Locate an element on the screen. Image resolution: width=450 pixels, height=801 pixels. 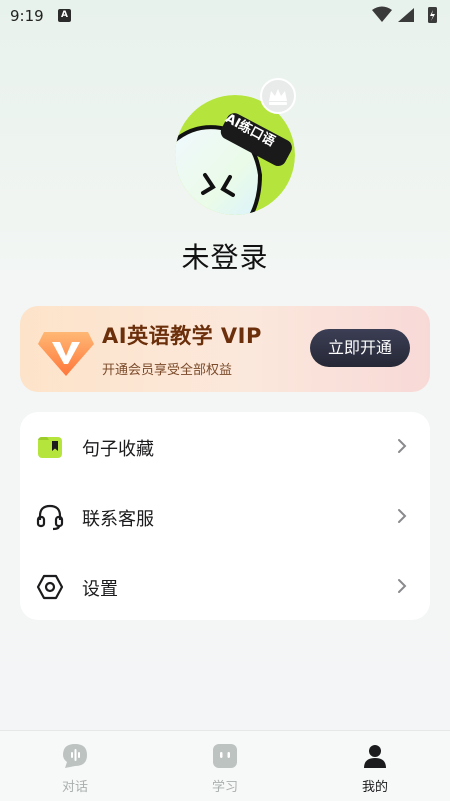
vip-diamond-icon is located at coordinates (66, 354).